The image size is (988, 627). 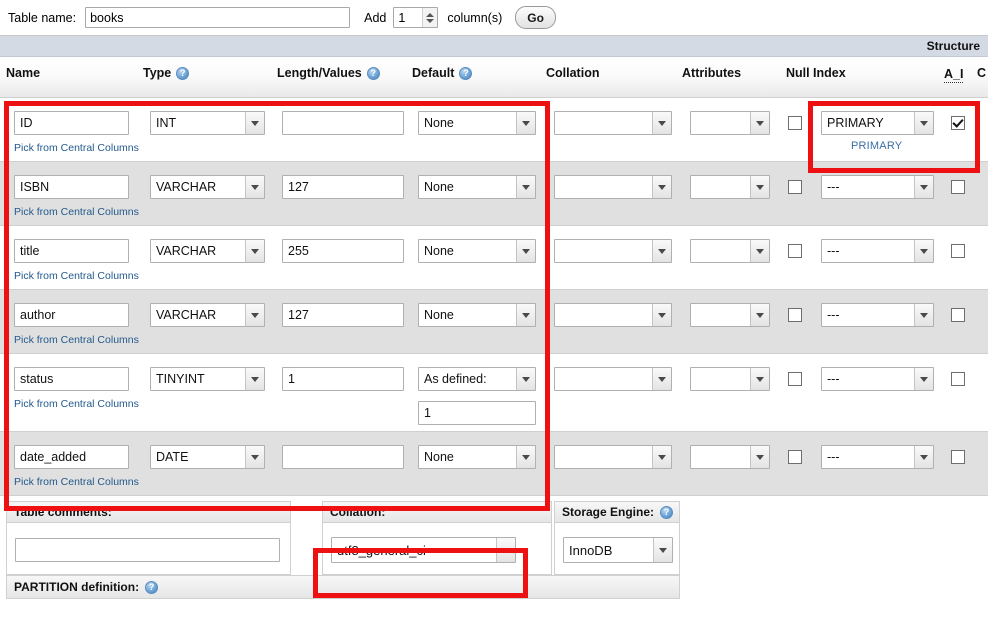 I want to click on spinner-down-icon, so click(x=430, y=20).